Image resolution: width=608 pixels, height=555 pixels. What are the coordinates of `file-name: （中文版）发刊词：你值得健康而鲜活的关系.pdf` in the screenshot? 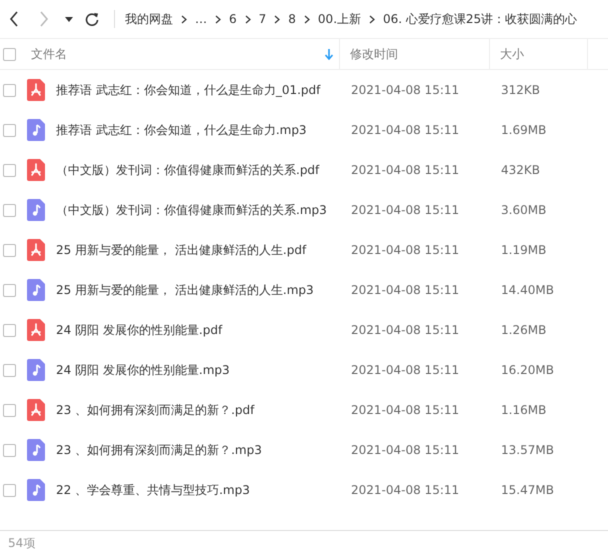 It's located at (203, 170).